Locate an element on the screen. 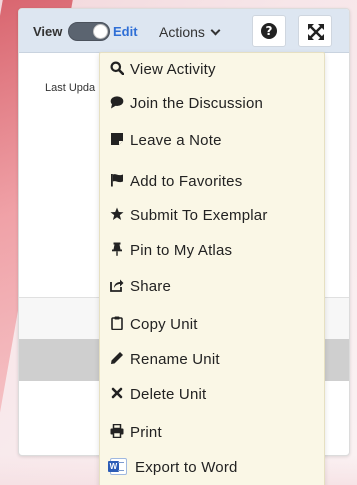 The image size is (357, 485). menu-item-label: Submit To Exemplar is located at coordinates (199, 216).